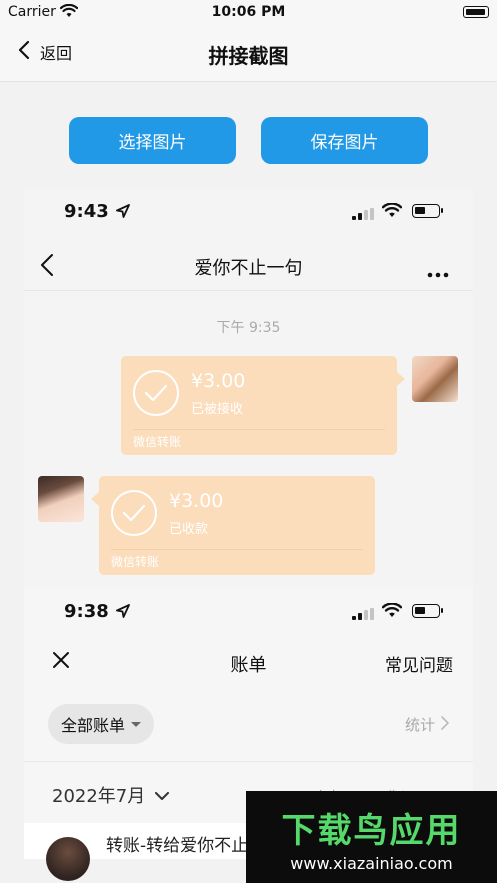  Describe the element at coordinates (152, 140) in the screenshot. I see `select-image-button: 选择图片` at that location.